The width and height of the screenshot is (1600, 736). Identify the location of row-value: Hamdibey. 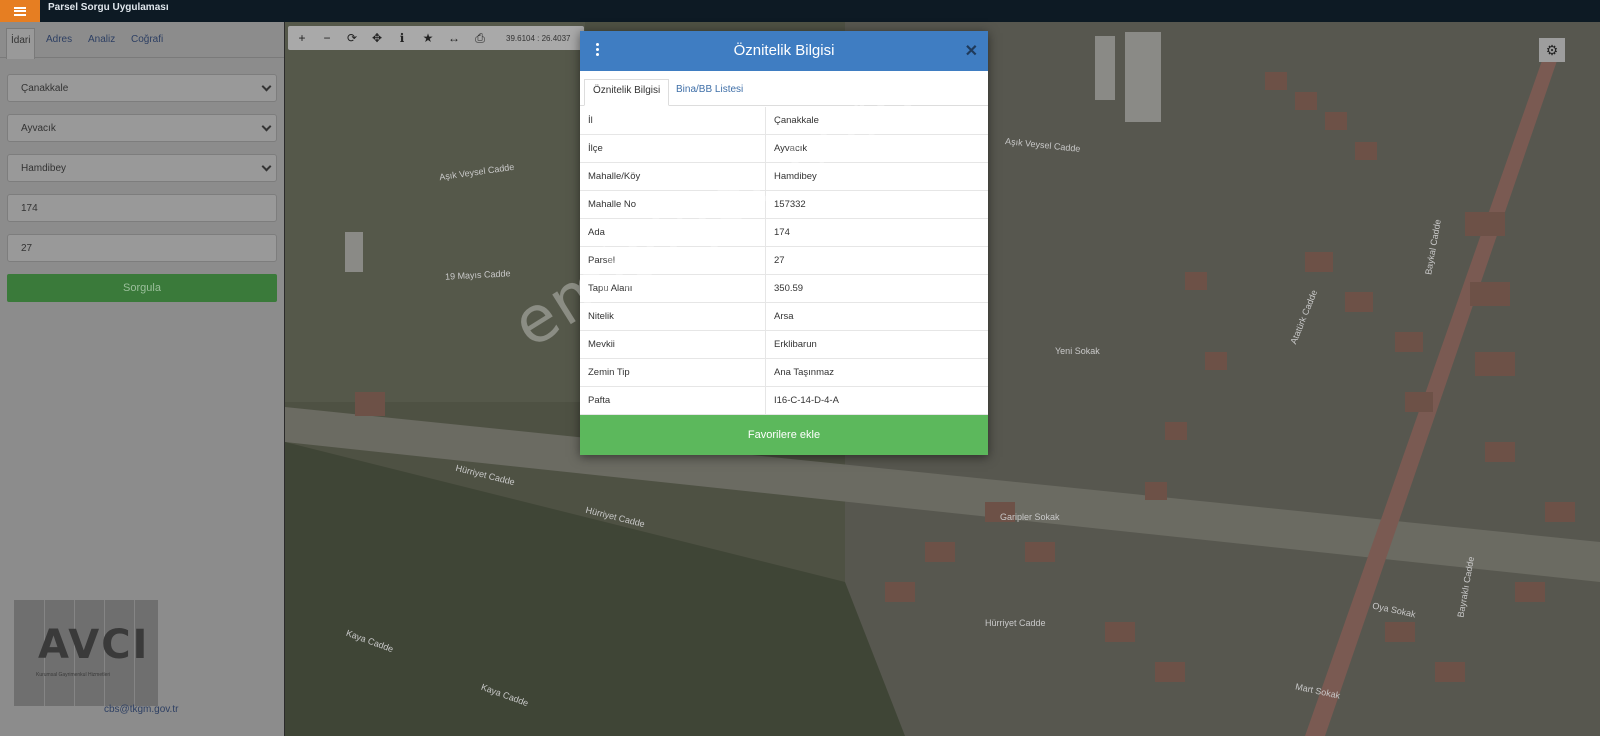
(795, 176).